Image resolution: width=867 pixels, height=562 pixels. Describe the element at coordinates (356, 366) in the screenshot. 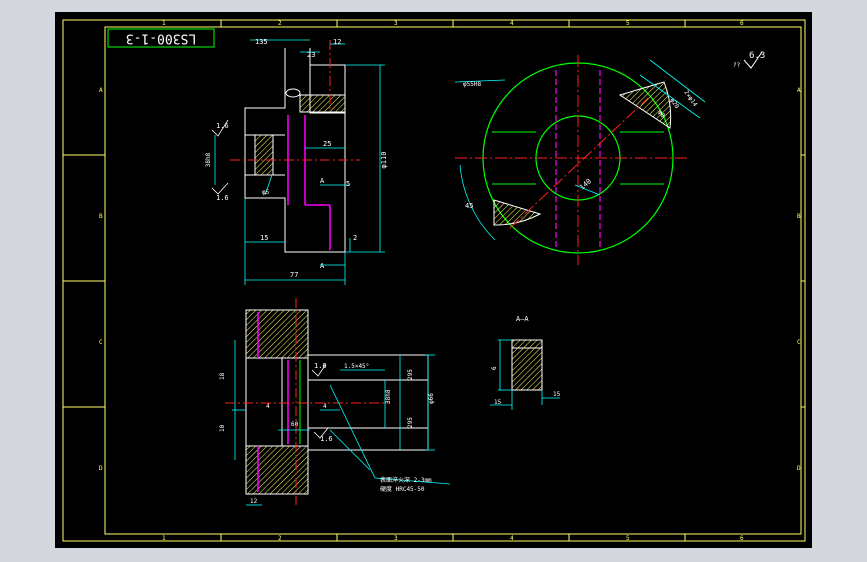

I see `dim-chamfer: 1.5×45°` at that location.